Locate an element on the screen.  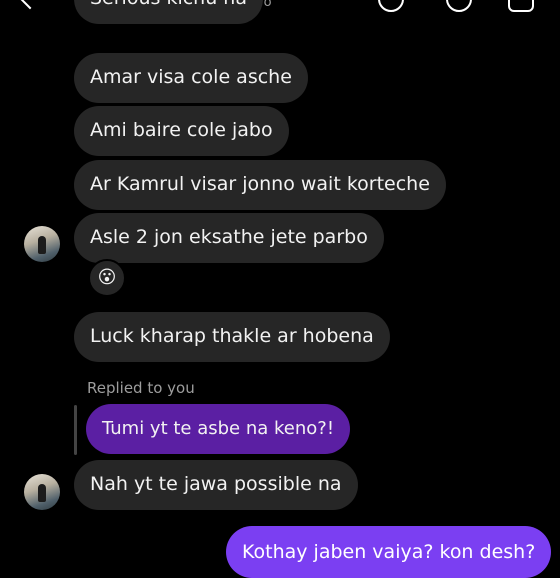
call-icon is located at coordinates (391, 6).